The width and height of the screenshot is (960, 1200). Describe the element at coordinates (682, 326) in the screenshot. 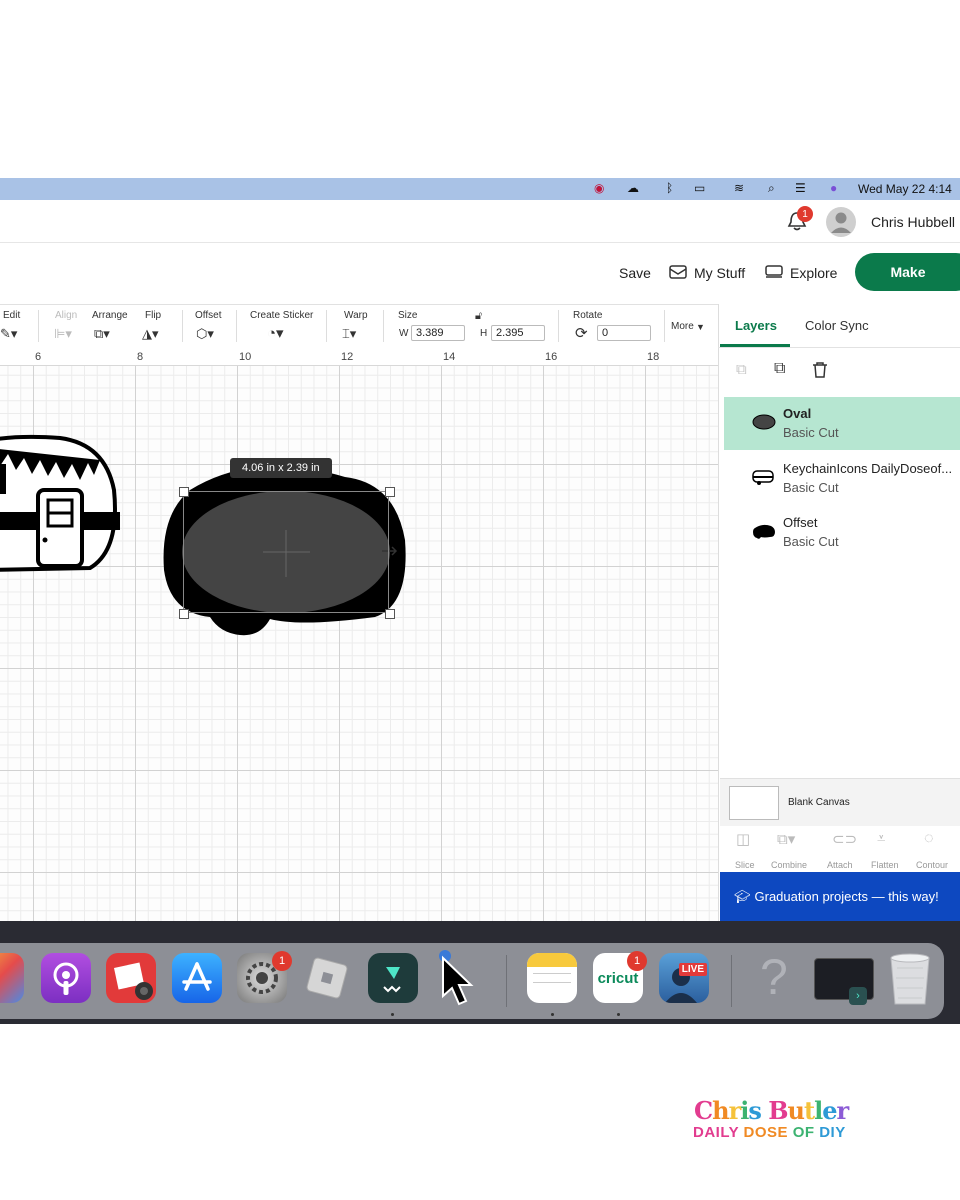

I see `more-button: More` at that location.